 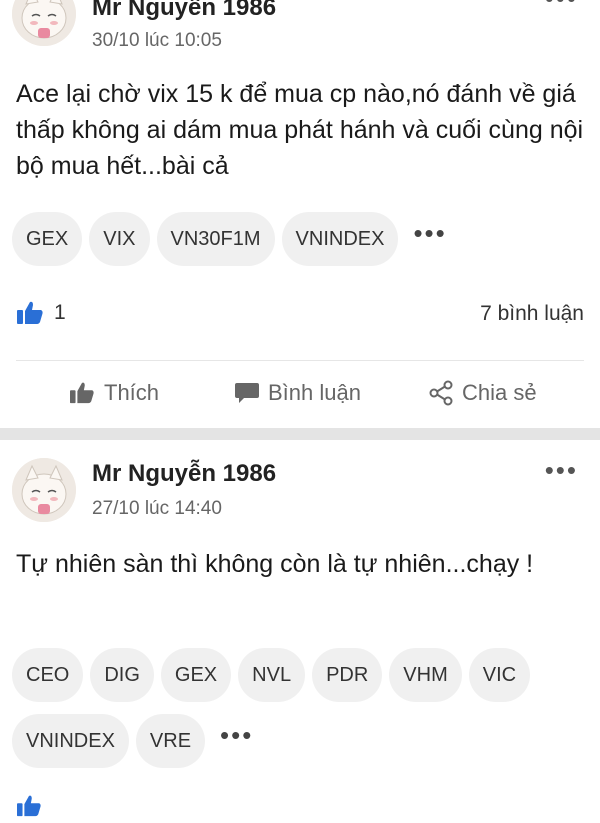 I want to click on tag-chip: NVL, so click(x=272, y=675).